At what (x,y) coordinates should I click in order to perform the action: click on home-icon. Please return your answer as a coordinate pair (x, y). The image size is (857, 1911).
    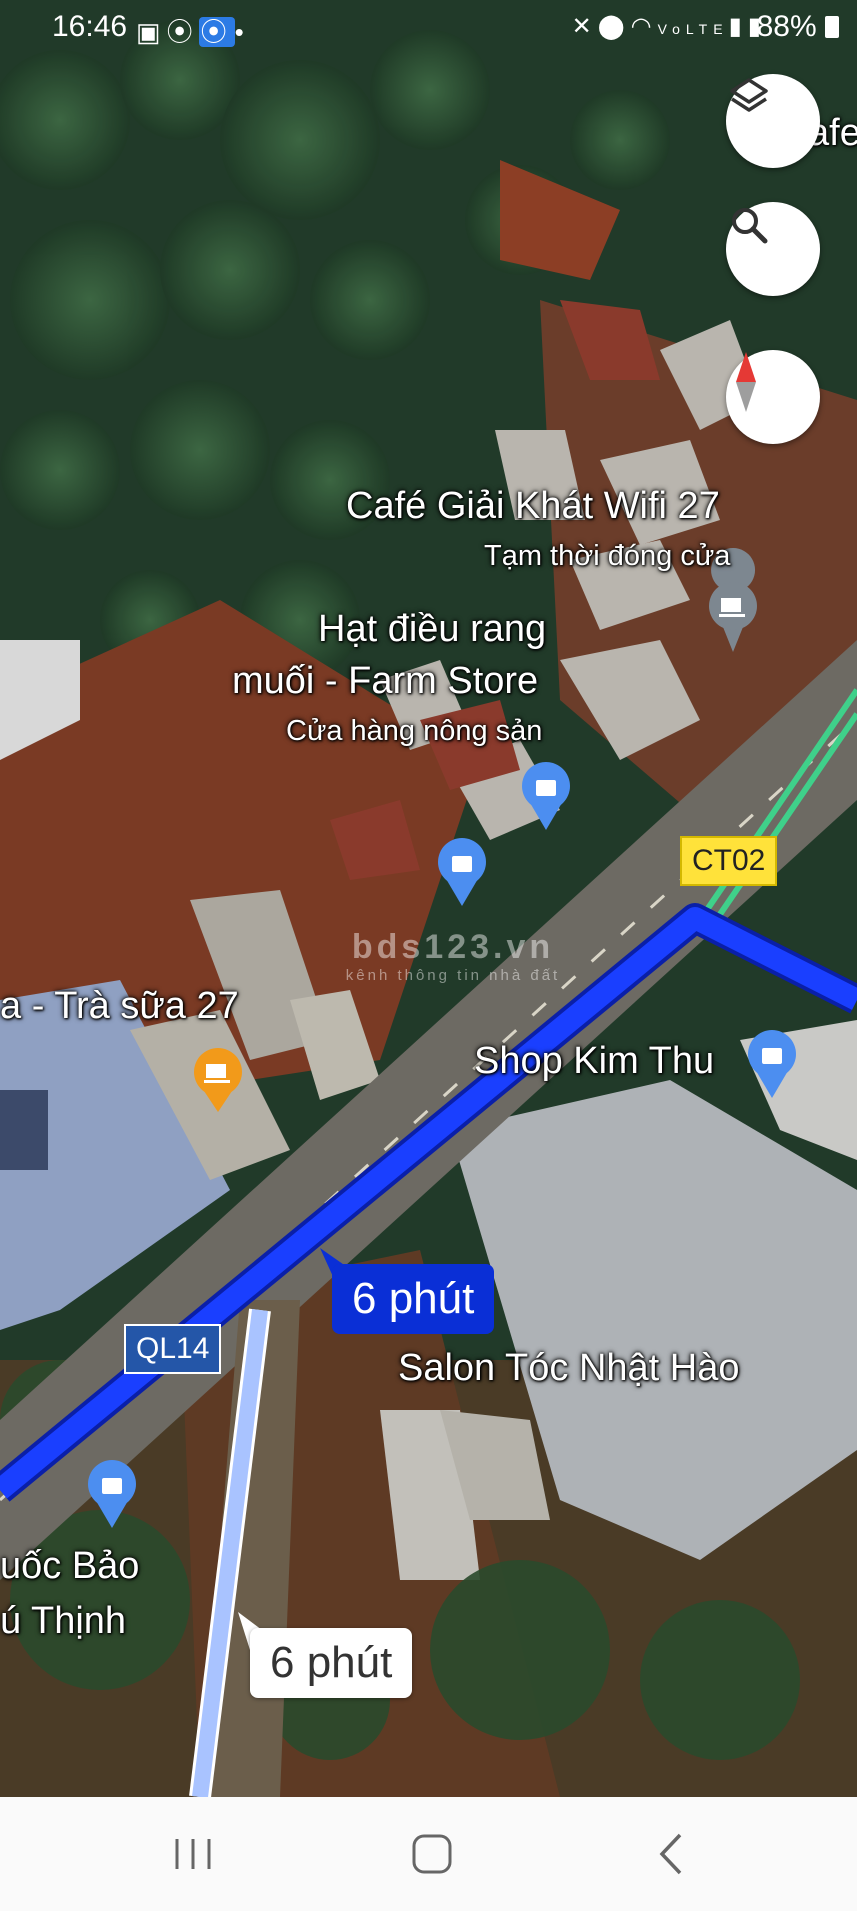
    Looking at the image, I should click on (432, 1854).